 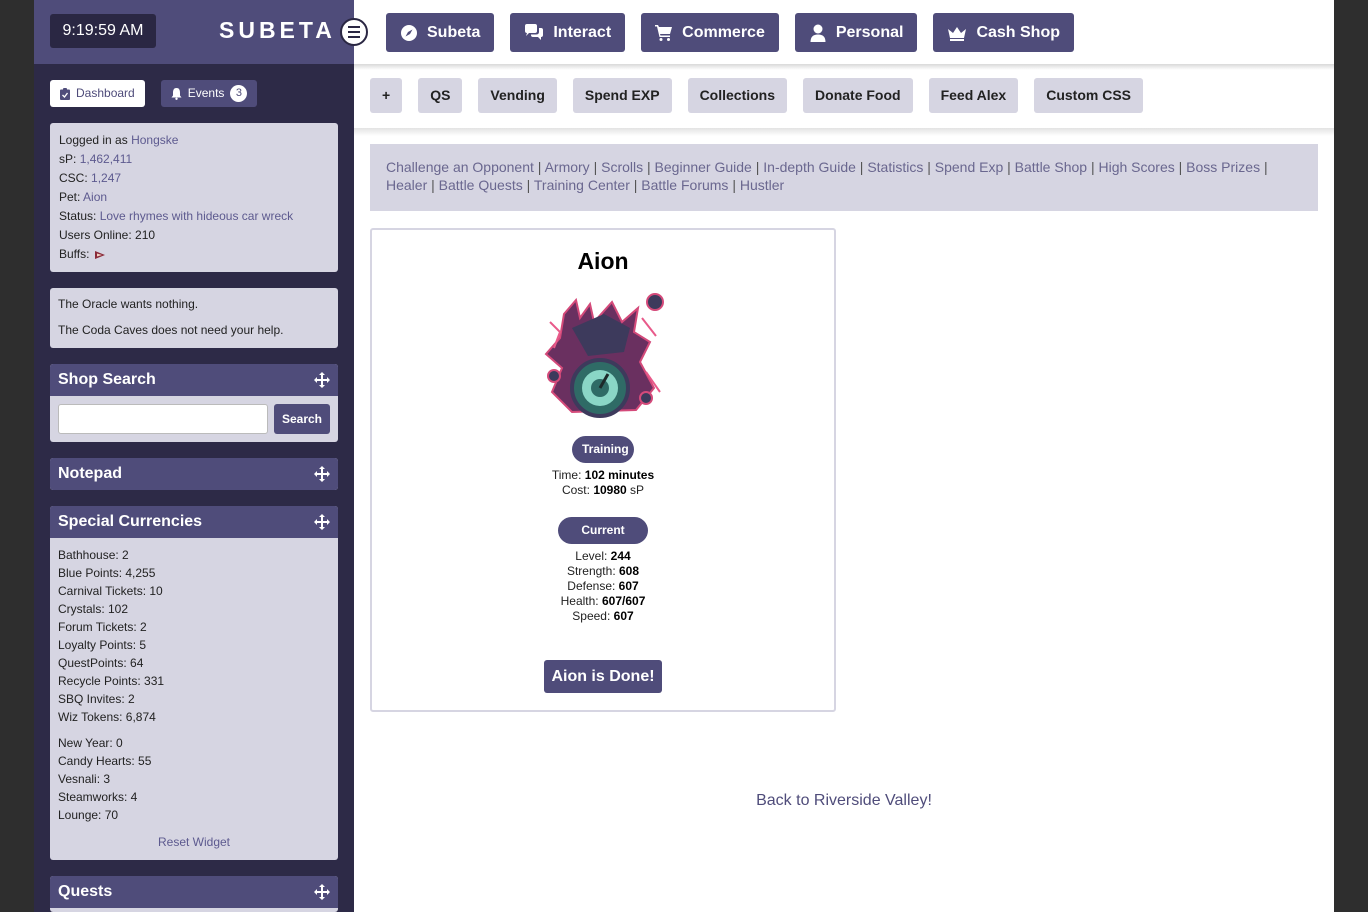 I want to click on pet-name: Aion, so click(x=603, y=261).